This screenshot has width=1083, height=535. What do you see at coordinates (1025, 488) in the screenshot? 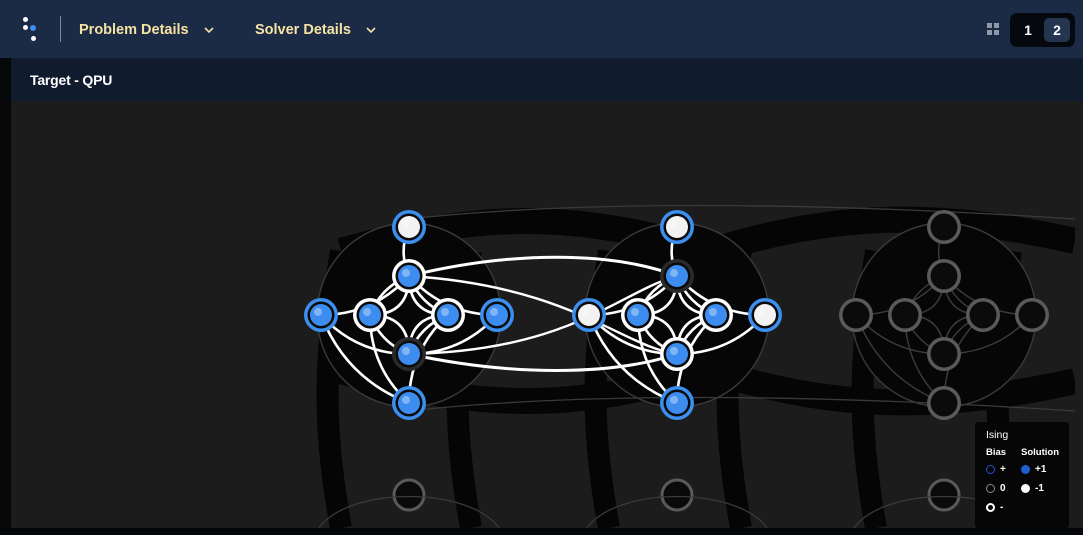
I see `solution-minus-icon` at bounding box center [1025, 488].